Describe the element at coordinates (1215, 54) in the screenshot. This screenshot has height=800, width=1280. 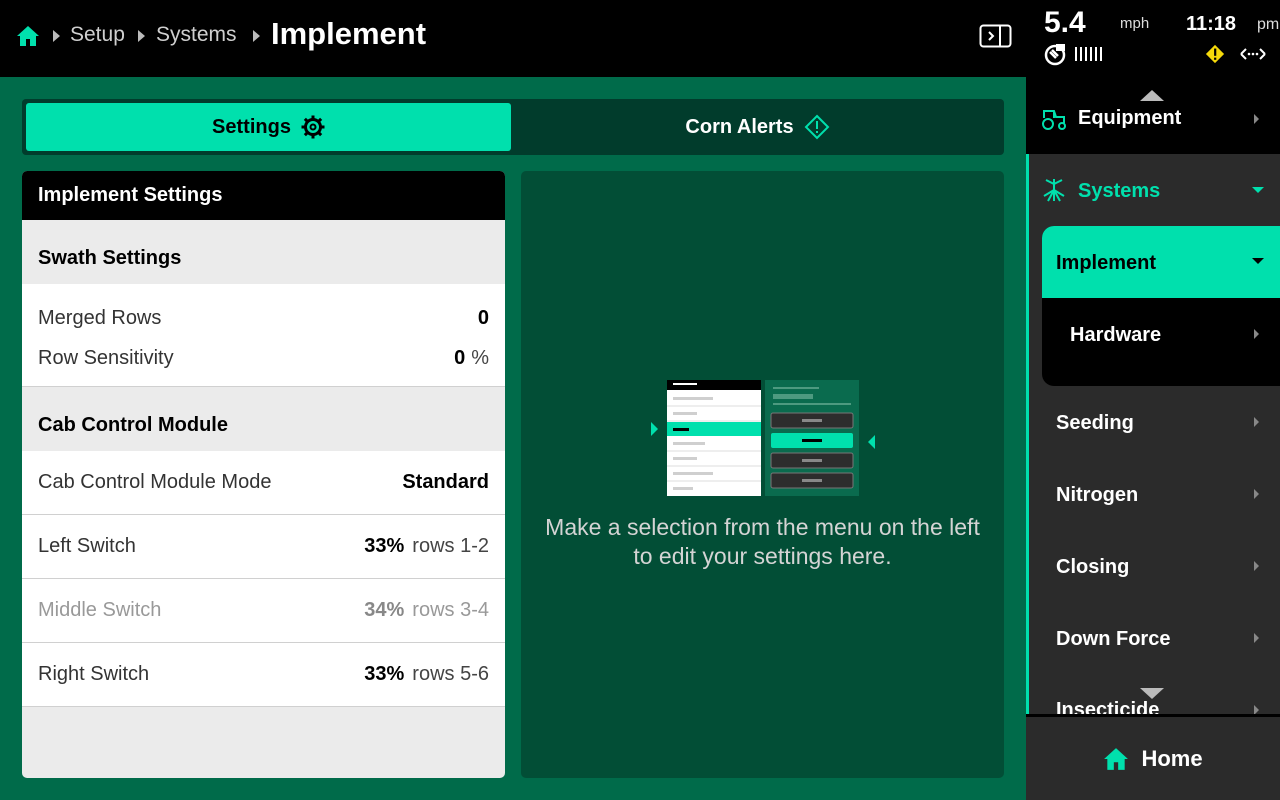
I see `warning-icon` at that location.